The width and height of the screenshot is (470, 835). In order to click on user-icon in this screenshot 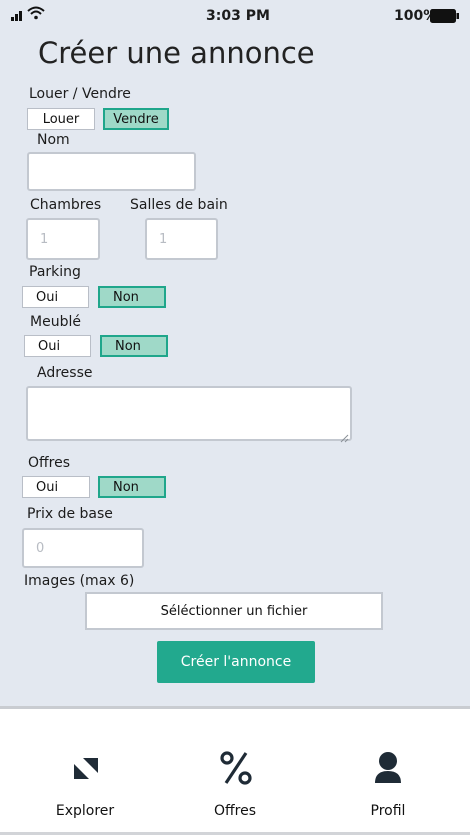, I will do `click(388, 767)`.